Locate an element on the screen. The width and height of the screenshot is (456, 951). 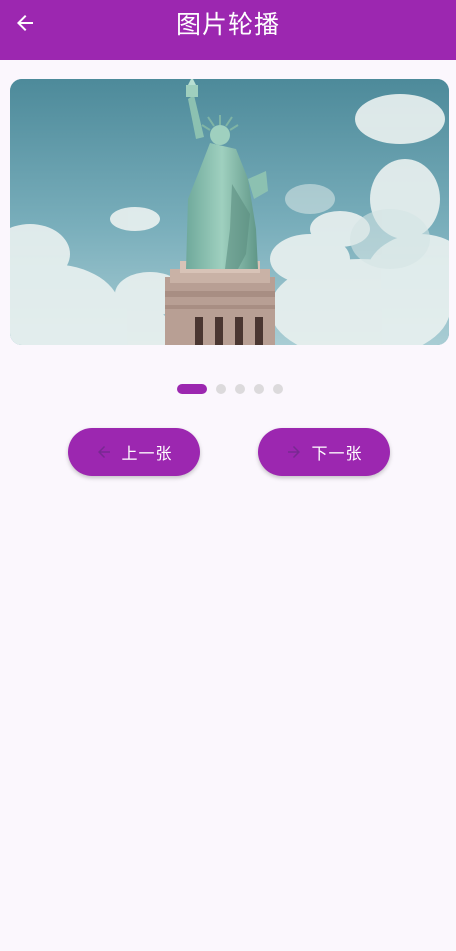
arrow-left-icon is located at coordinates (104, 452).